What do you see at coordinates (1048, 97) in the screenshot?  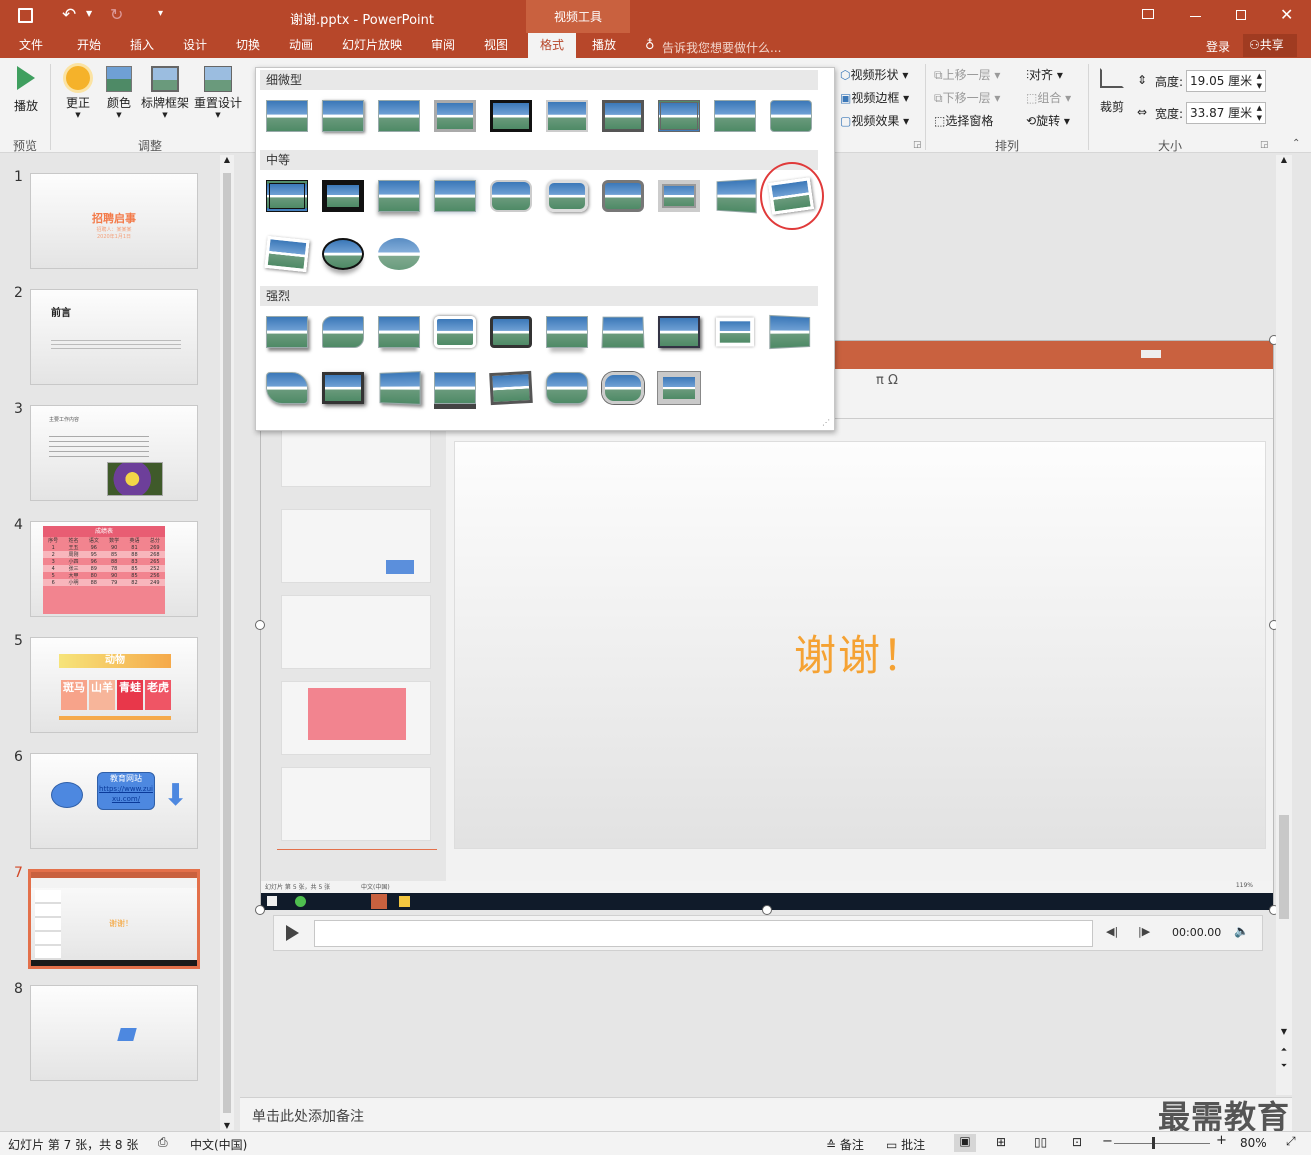 I see `group-objects-button: ⬚组合 ▾` at bounding box center [1048, 97].